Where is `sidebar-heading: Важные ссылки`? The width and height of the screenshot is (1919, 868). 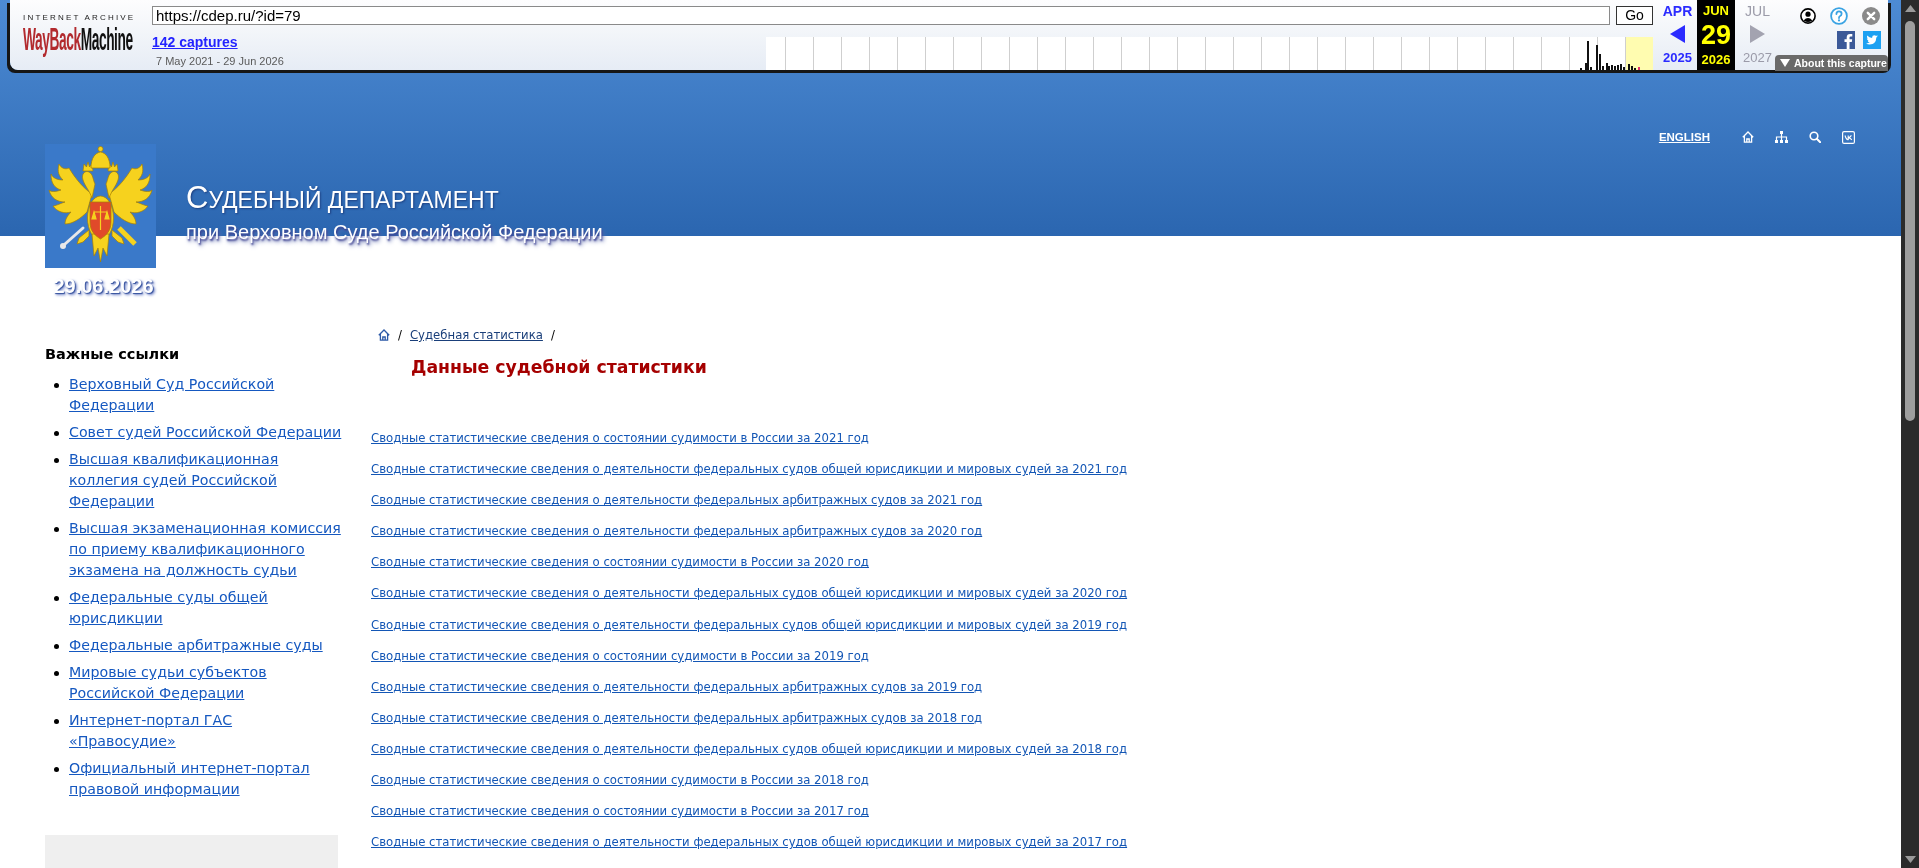
sidebar-heading: Важные ссылки is located at coordinates (112, 354).